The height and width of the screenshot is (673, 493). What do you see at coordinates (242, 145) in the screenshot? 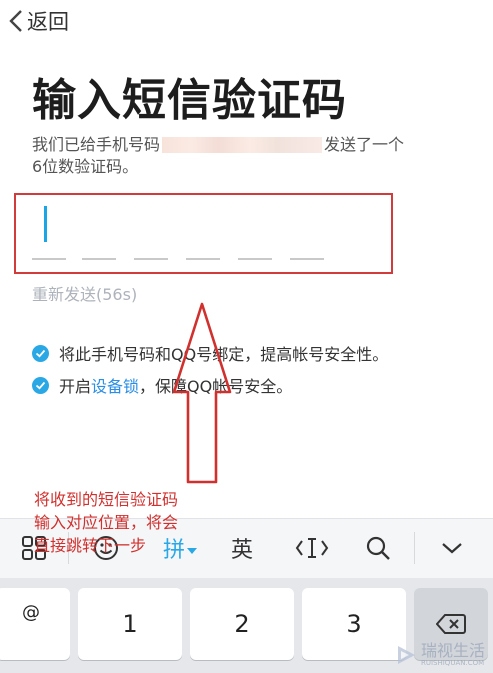
I see `masked-phone-number` at bounding box center [242, 145].